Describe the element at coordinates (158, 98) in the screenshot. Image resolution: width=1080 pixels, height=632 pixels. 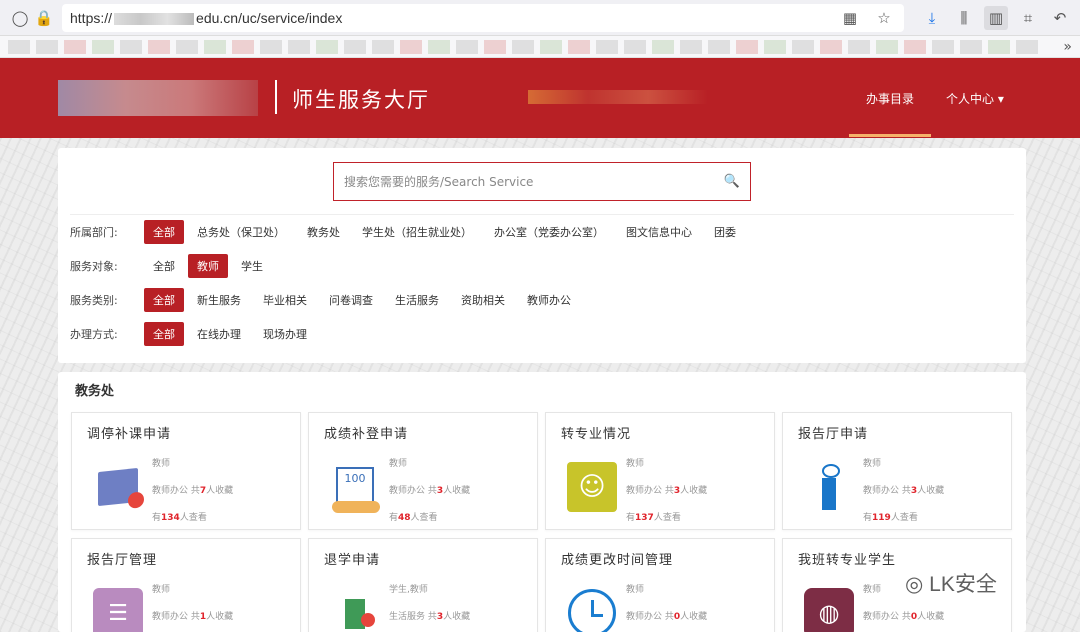
I see `school-logo` at that location.